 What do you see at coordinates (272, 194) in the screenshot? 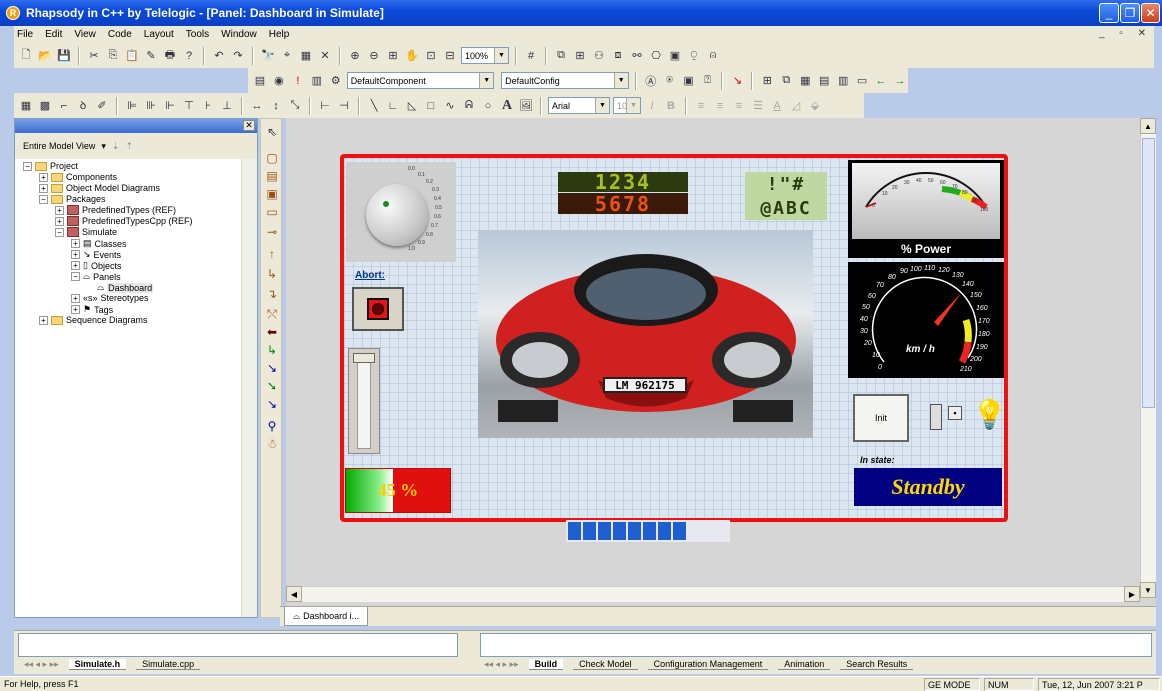
I see `panel-tool-icon: ▣` at bounding box center [272, 194].